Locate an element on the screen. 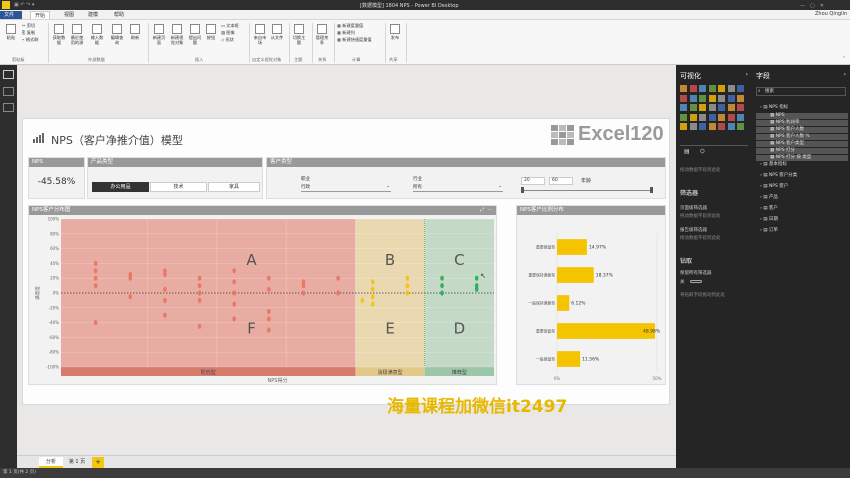  age-min-input: 20 is located at coordinates (533, 181).